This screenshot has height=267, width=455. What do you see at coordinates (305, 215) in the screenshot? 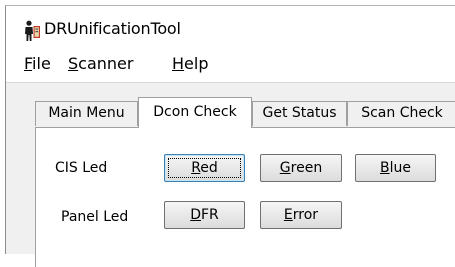
I see `error-button-label: rror` at bounding box center [305, 215].